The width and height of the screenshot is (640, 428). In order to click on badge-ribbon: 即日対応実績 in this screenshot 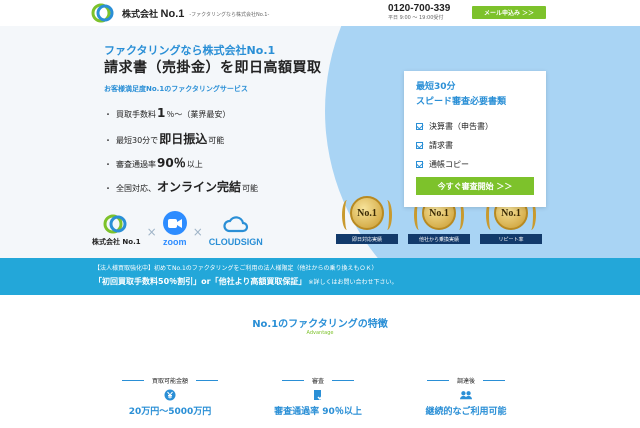, I will do `click(367, 239)`.